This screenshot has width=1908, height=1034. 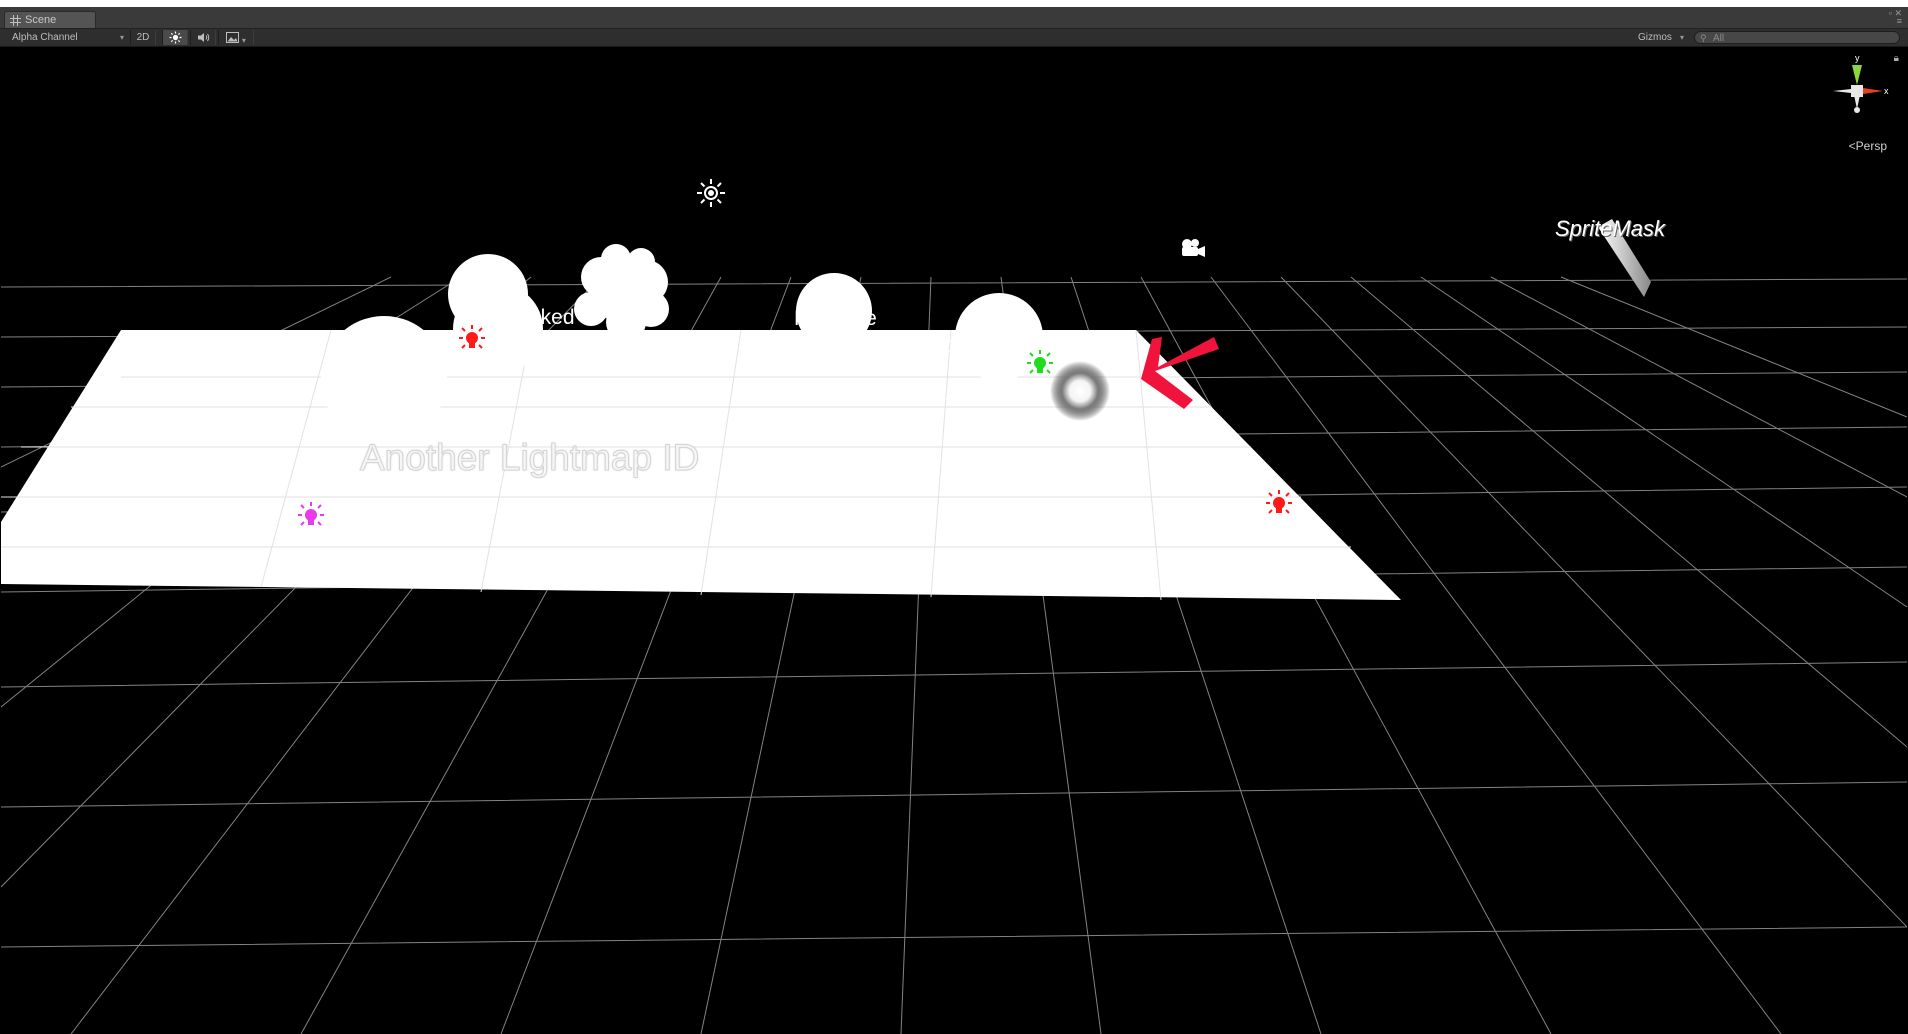 I want to click on scene-lighting-toggle, so click(x=175, y=37).